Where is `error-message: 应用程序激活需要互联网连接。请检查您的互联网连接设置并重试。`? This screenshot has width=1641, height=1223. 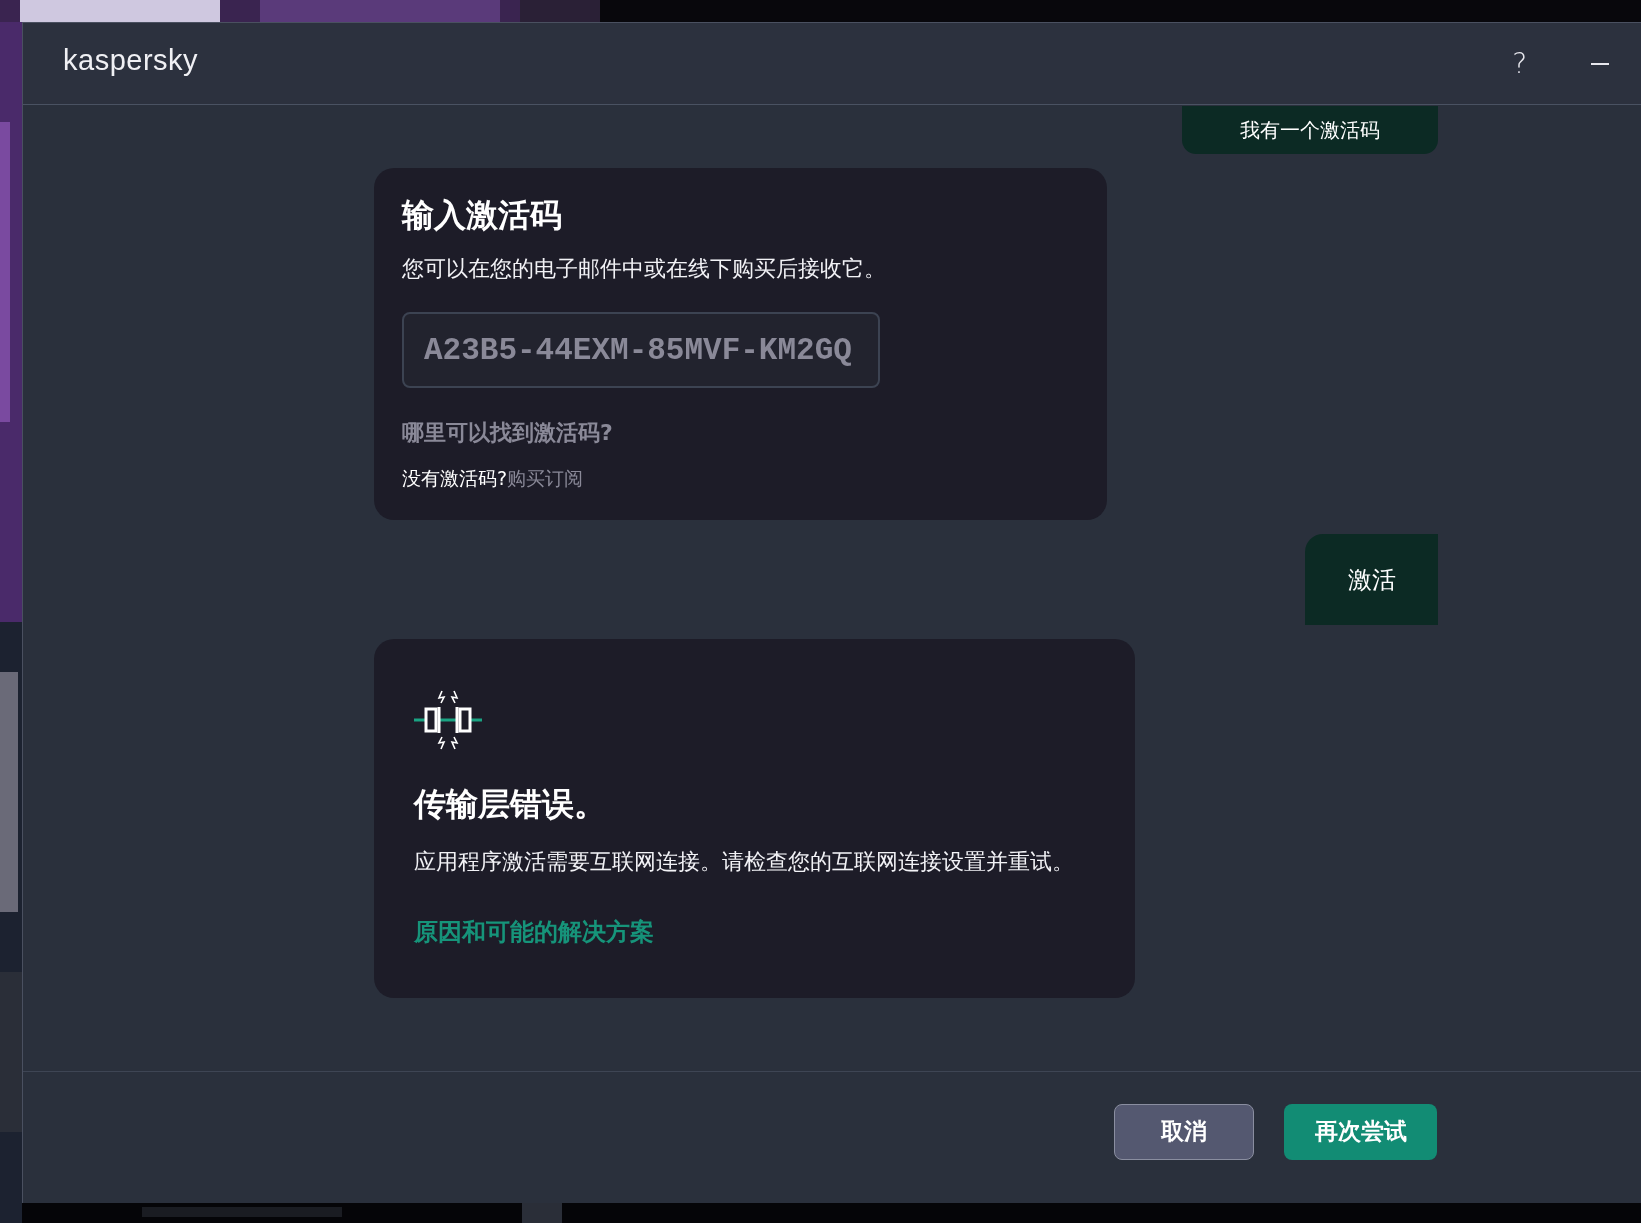 error-message: 应用程序激活需要互联网连接。请检查您的互联网连接设置并重试。 is located at coordinates (744, 862).